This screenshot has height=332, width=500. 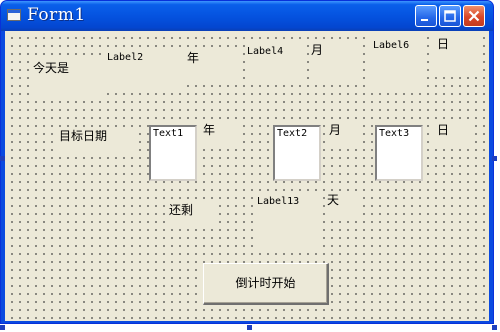 What do you see at coordinates (56, 15) in the screenshot?
I see `window-title: Form1` at bounding box center [56, 15].